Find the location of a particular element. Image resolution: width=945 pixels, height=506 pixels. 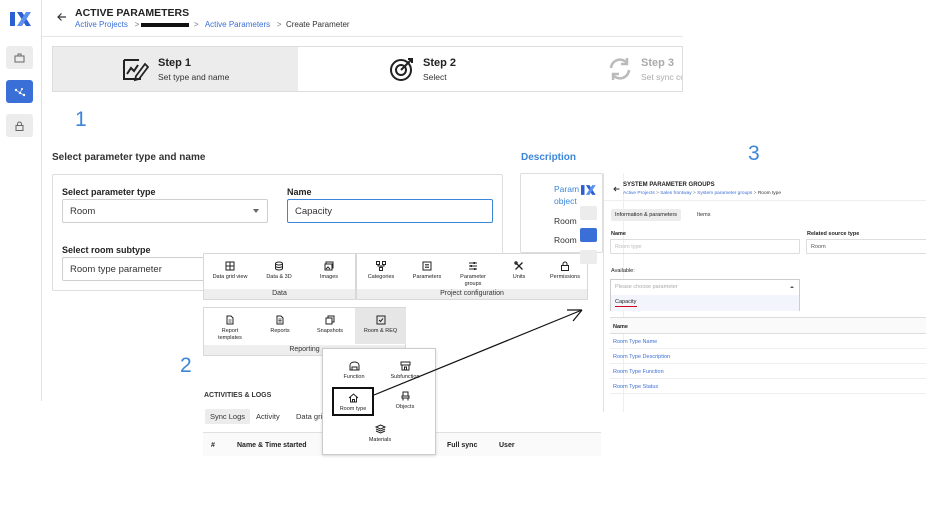

submenu-item-function: Function is located at coordinates (354, 371).